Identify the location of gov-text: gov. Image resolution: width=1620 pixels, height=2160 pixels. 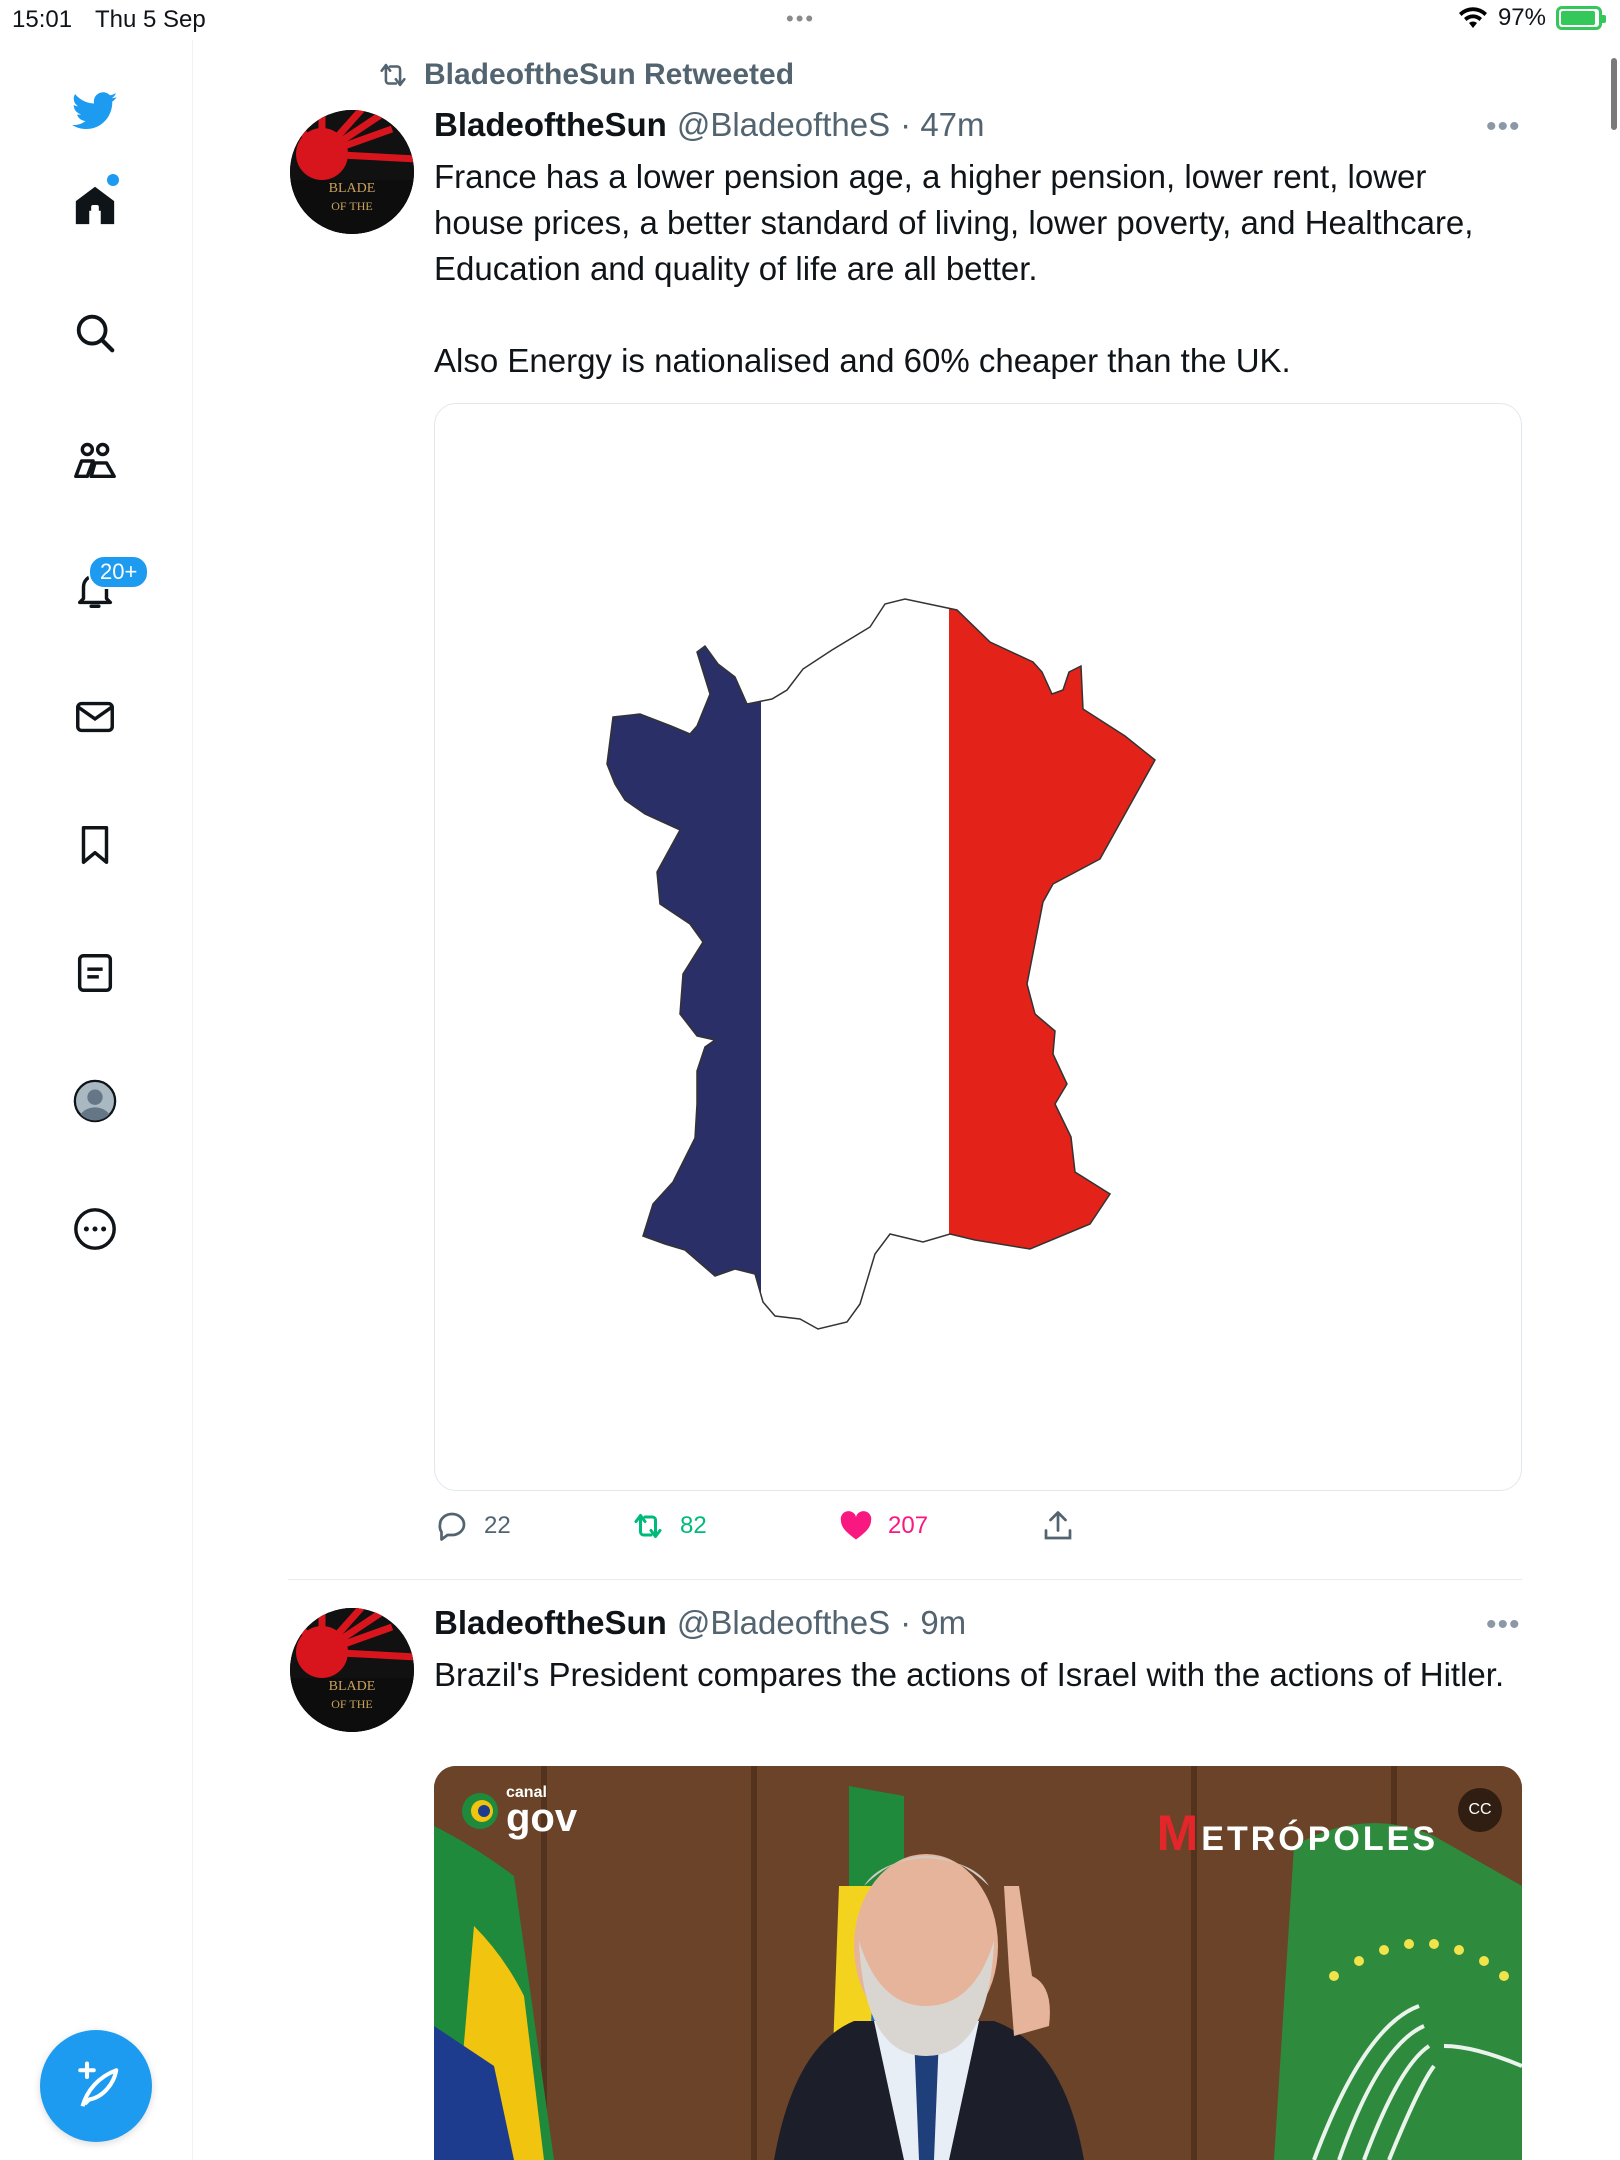
(542, 1818).